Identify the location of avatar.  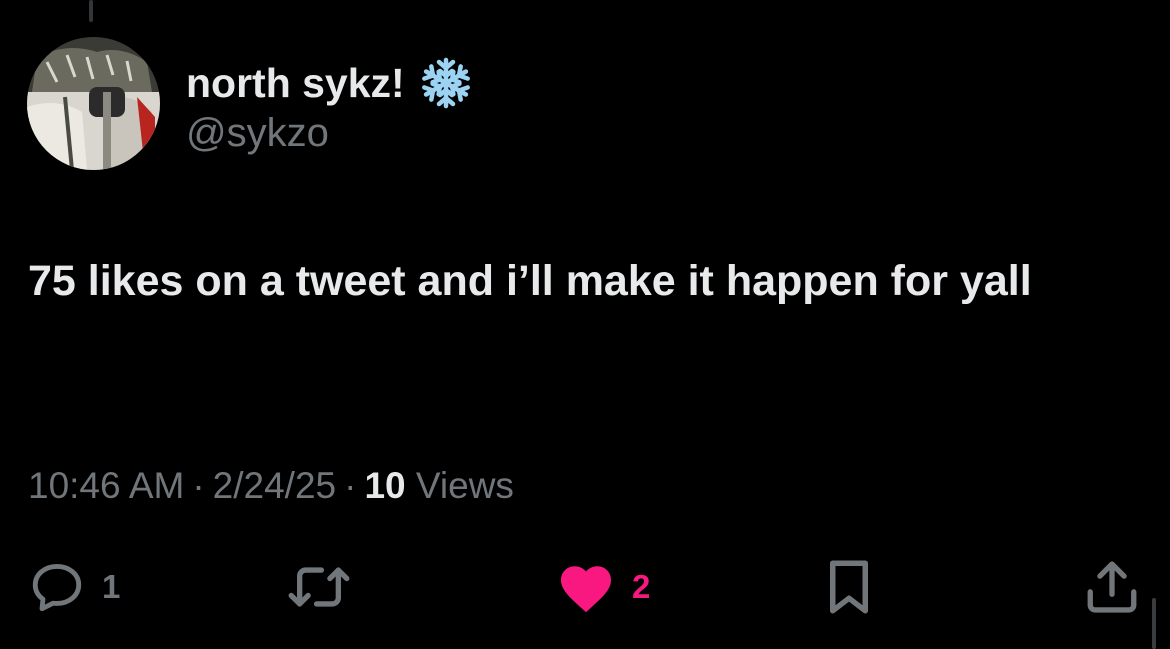
(93, 103).